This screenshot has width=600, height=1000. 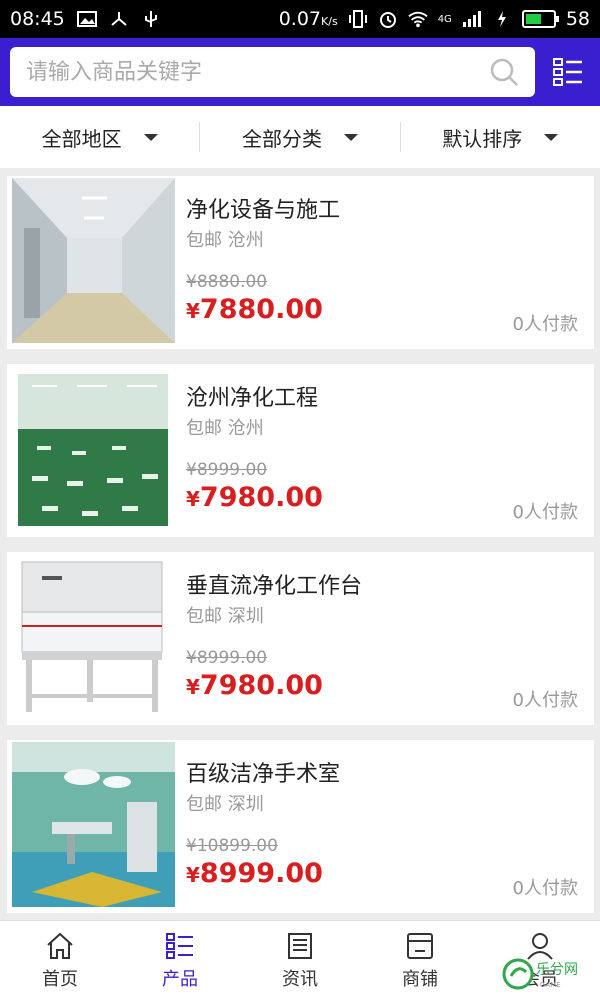 I want to click on nav-products-label: 产品, so click(x=180, y=979).